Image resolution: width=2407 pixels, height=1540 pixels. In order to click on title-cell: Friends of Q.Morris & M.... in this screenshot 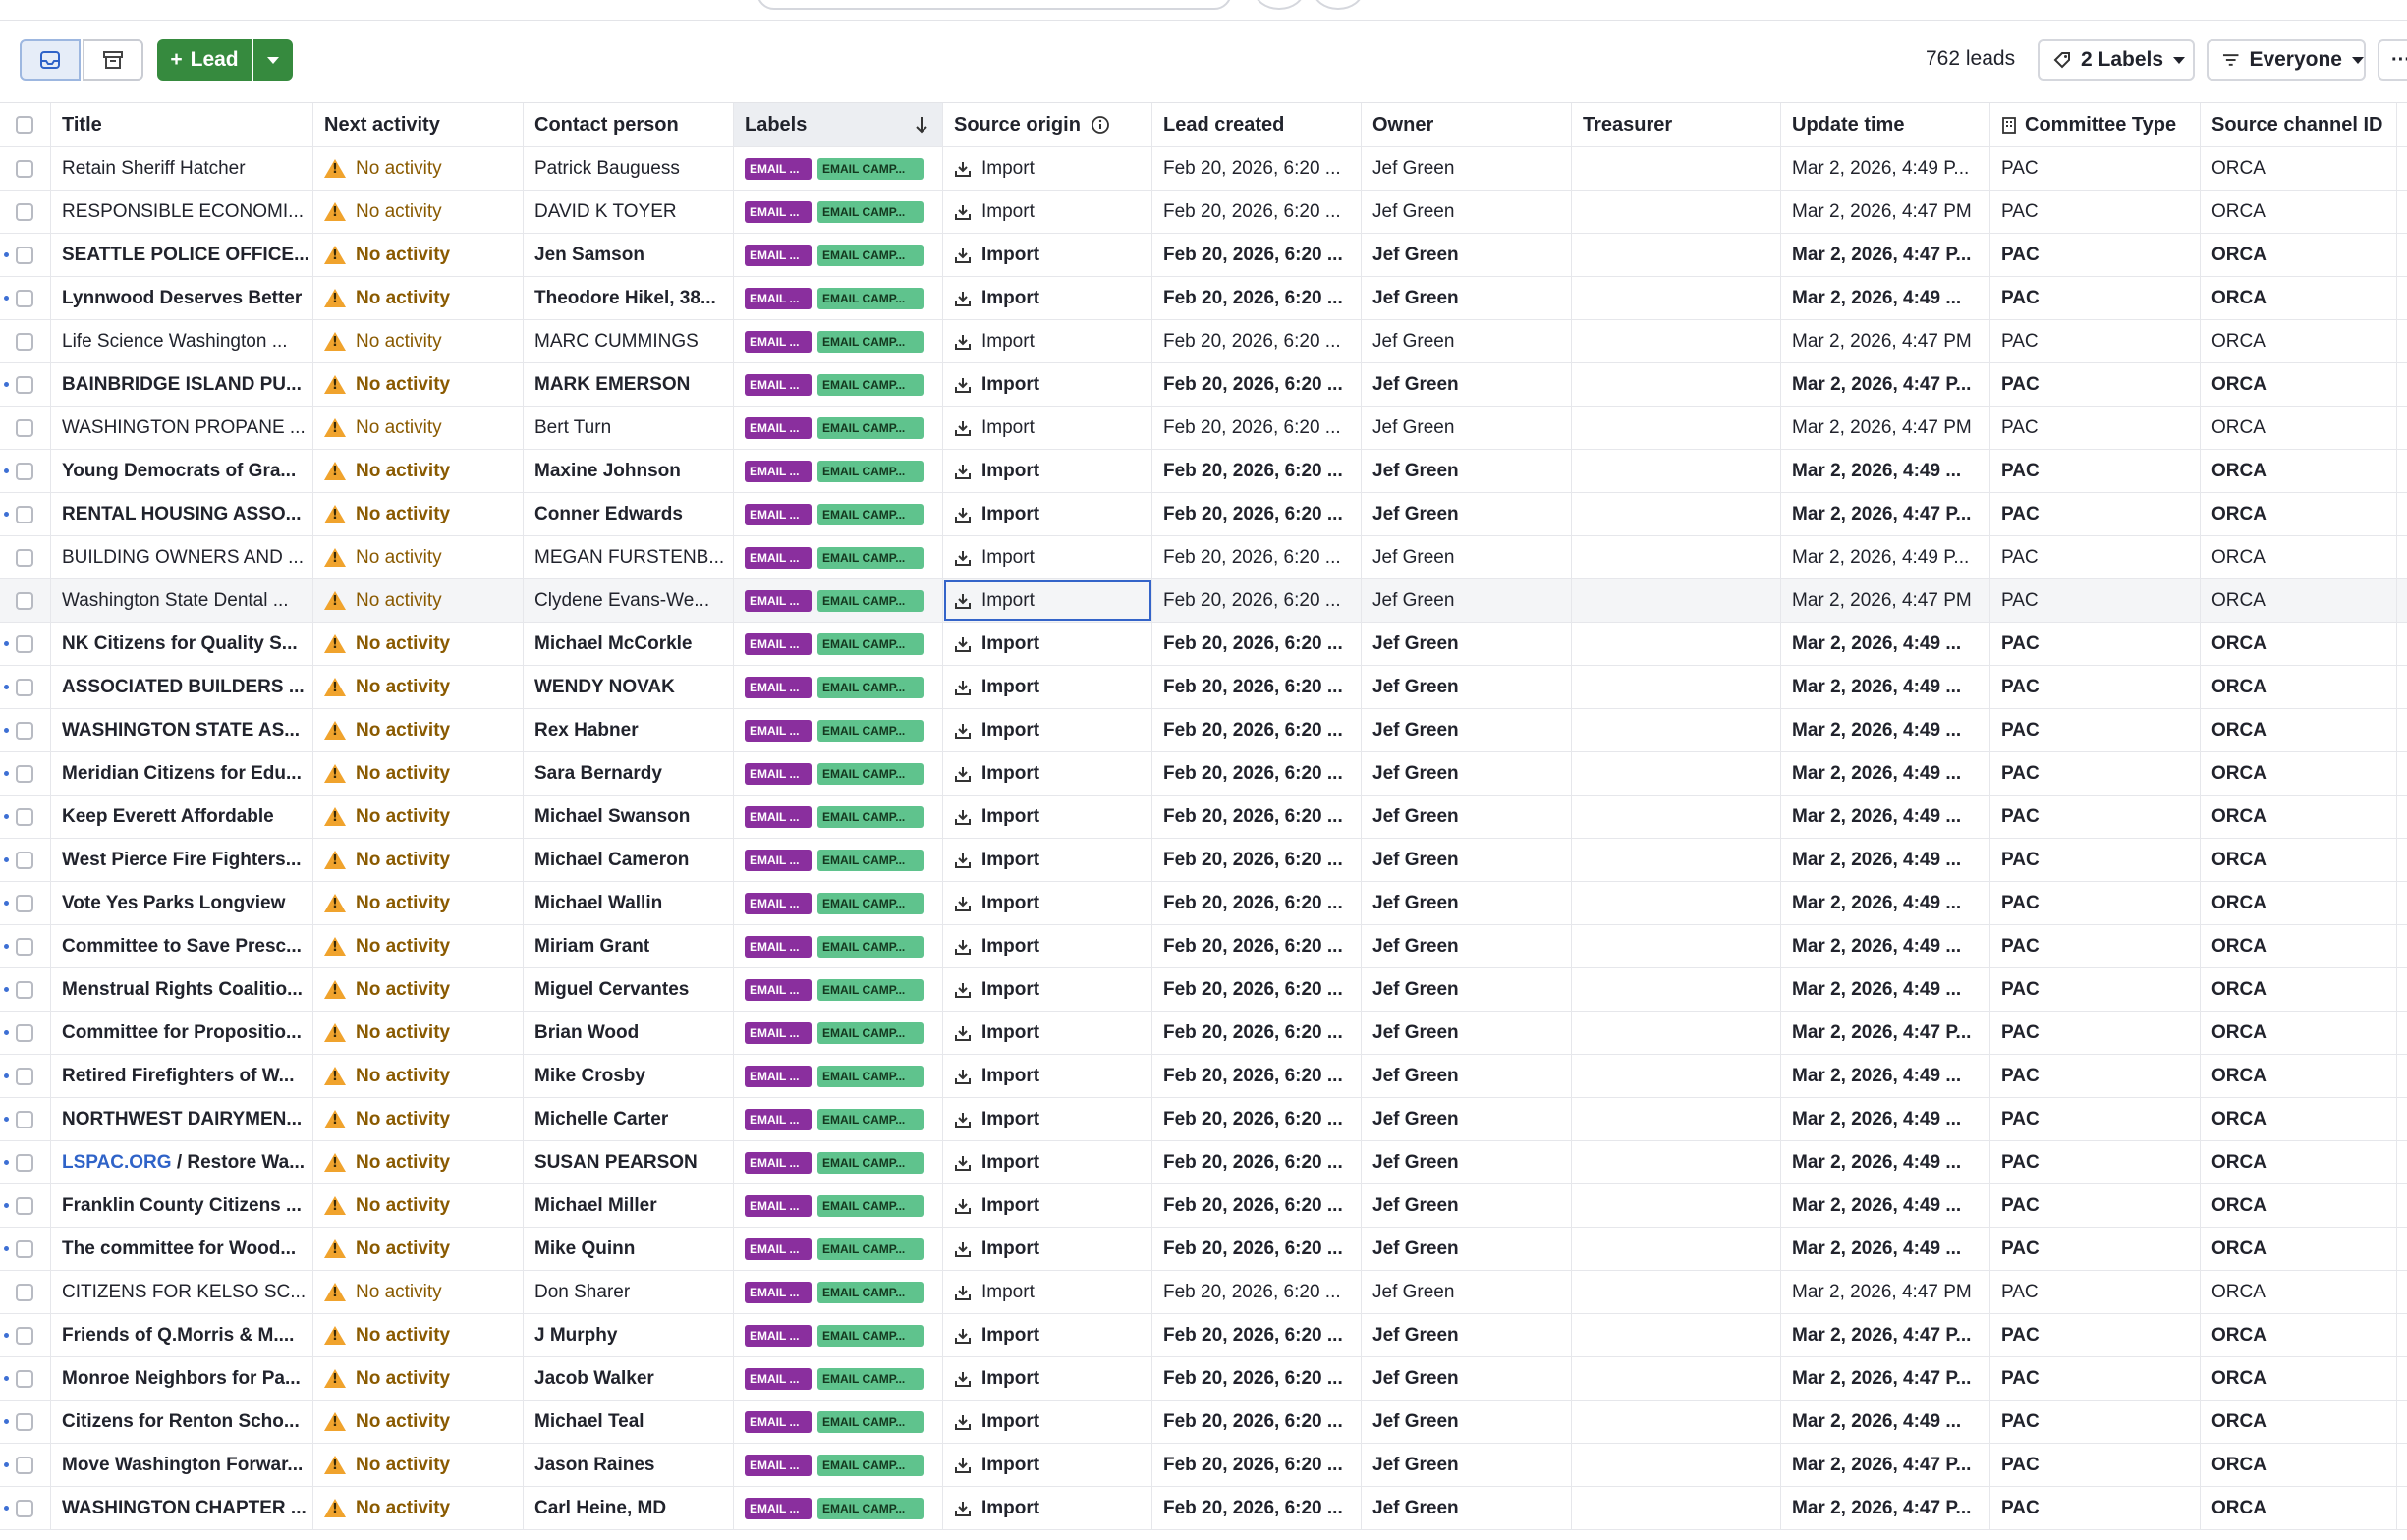, I will do `click(182, 1335)`.